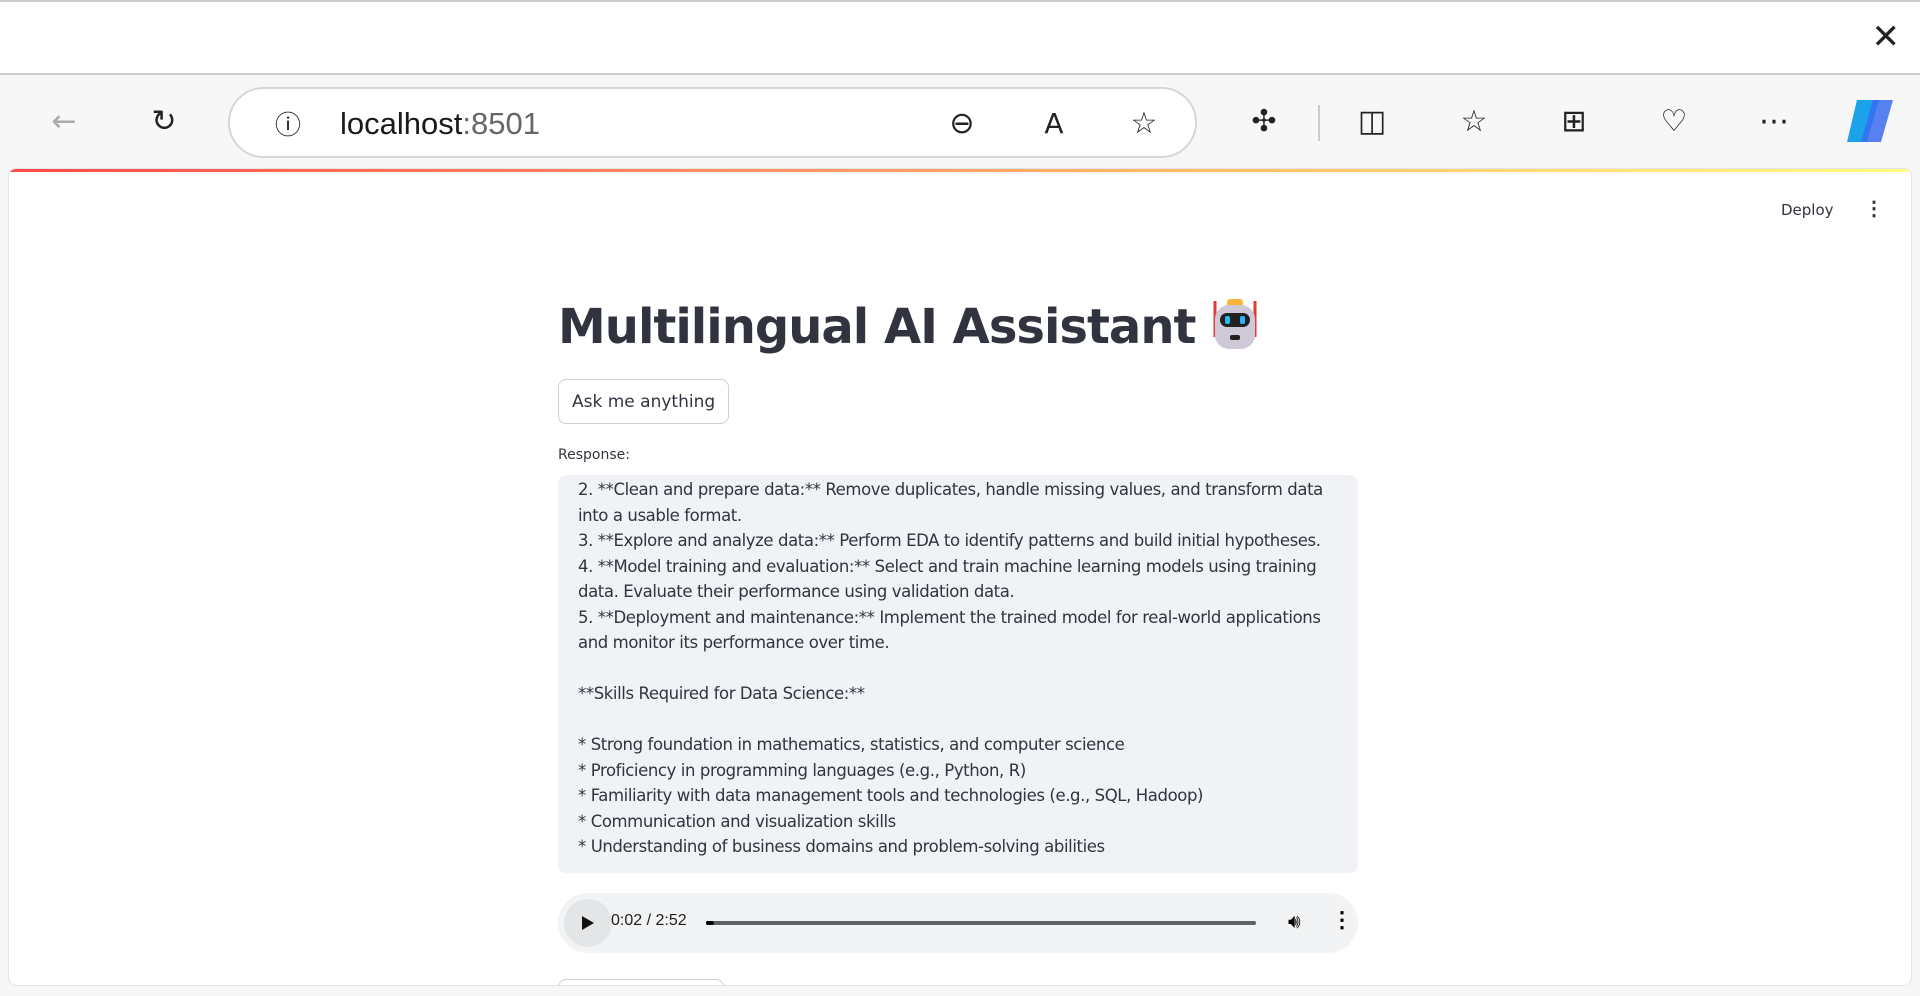  What do you see at coordinates (1807, 210) in the screenshot?
I see `deploy-button: Deploy` at bounding box center [1807, 210].